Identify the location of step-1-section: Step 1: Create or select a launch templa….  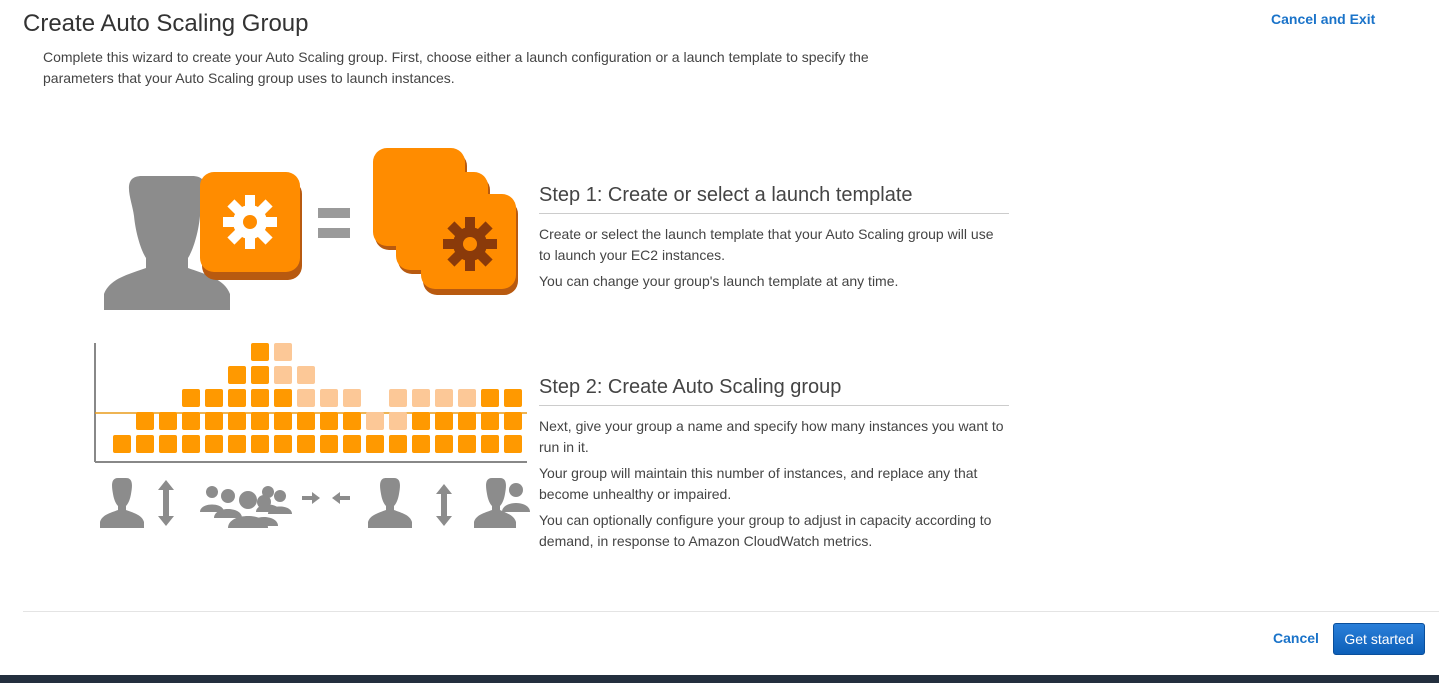
(774, 240).